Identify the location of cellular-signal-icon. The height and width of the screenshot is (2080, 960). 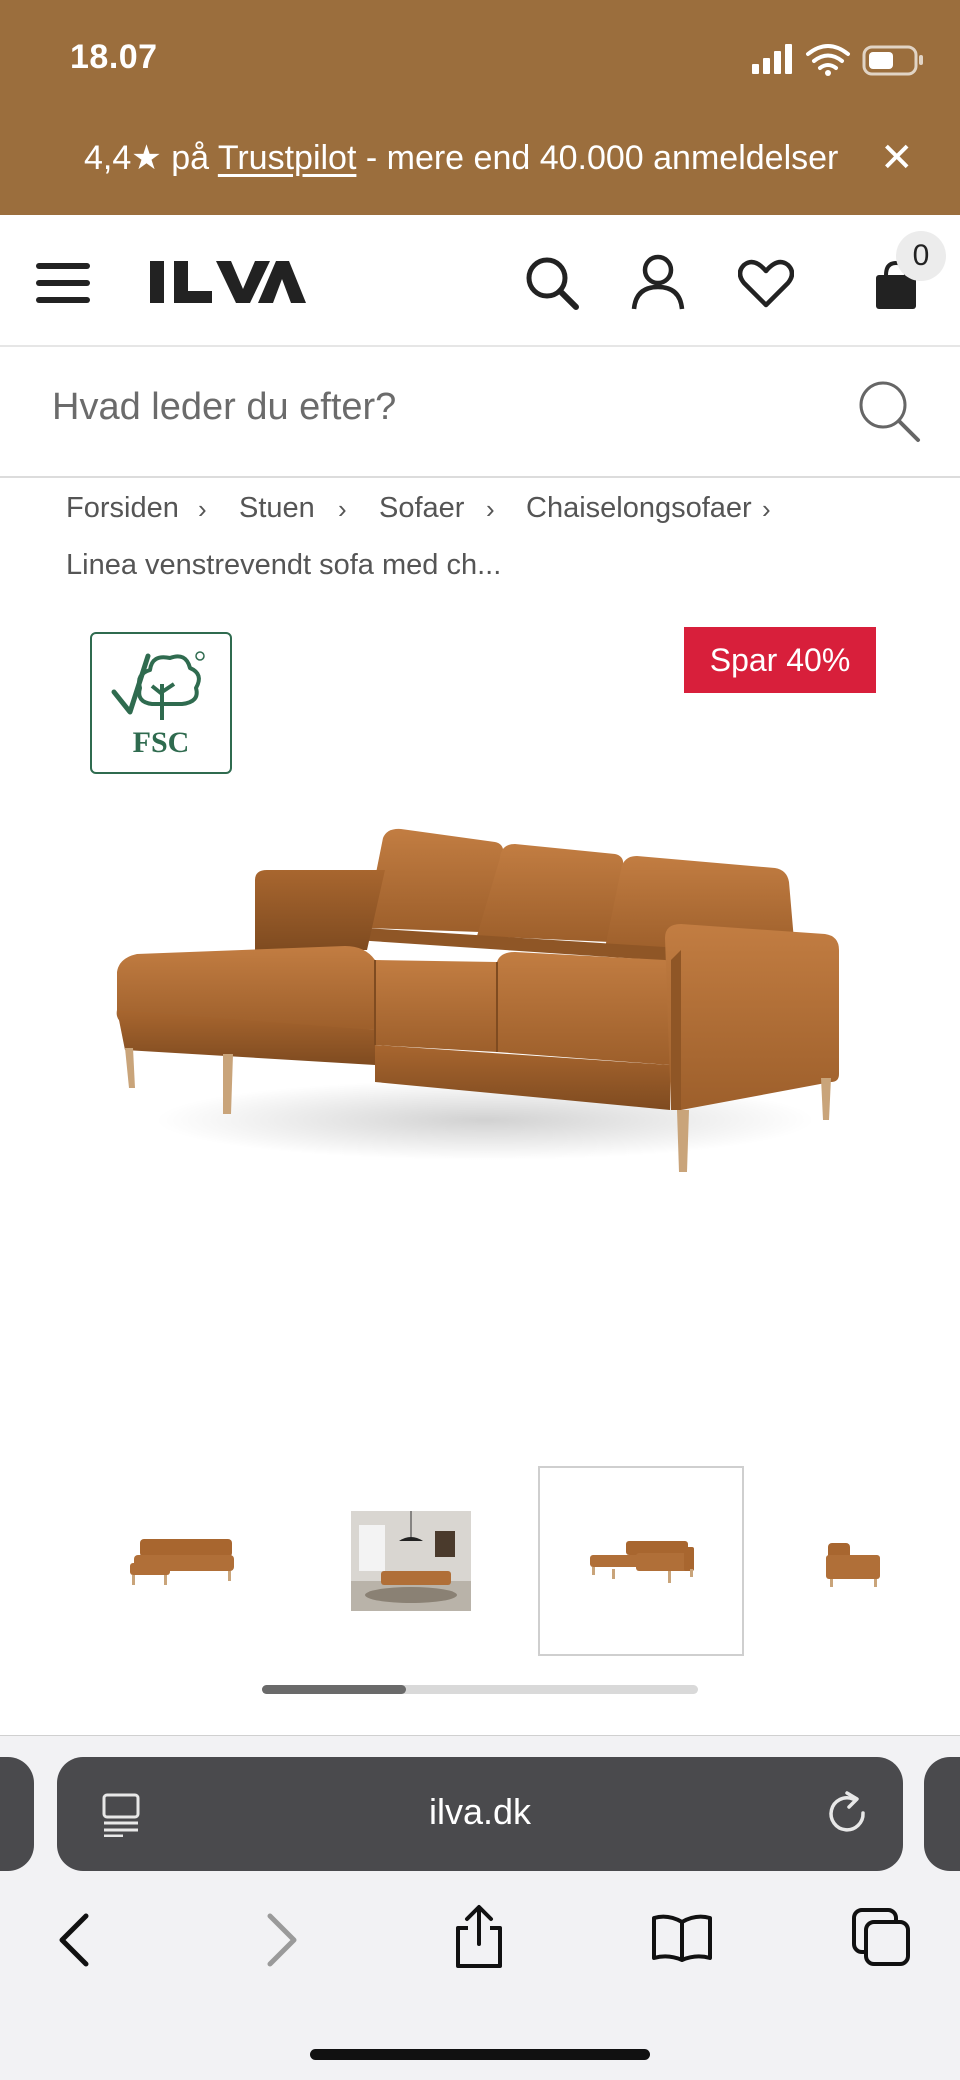
(772, 59).